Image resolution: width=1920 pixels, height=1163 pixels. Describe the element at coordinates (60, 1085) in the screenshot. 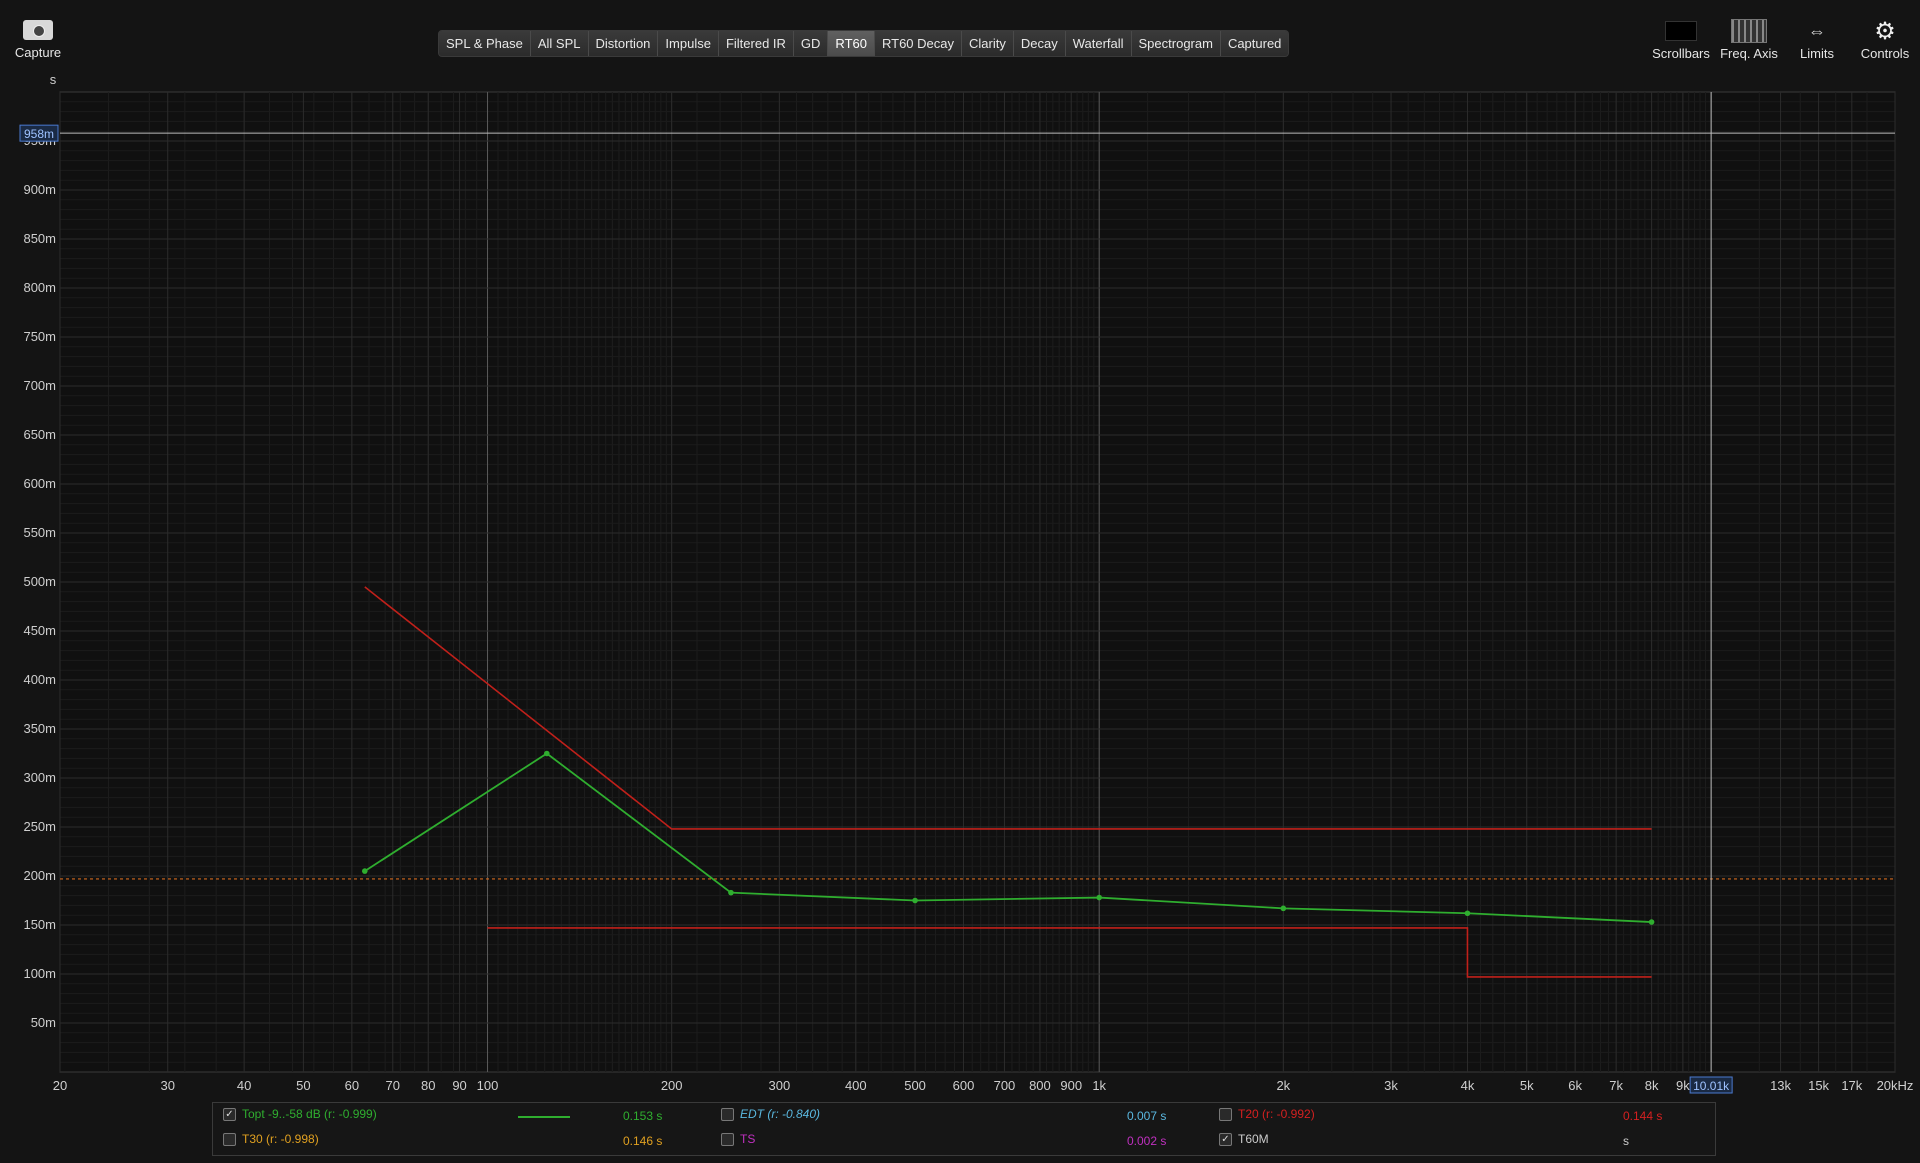

I see `x-tick-label: 20` at that location.